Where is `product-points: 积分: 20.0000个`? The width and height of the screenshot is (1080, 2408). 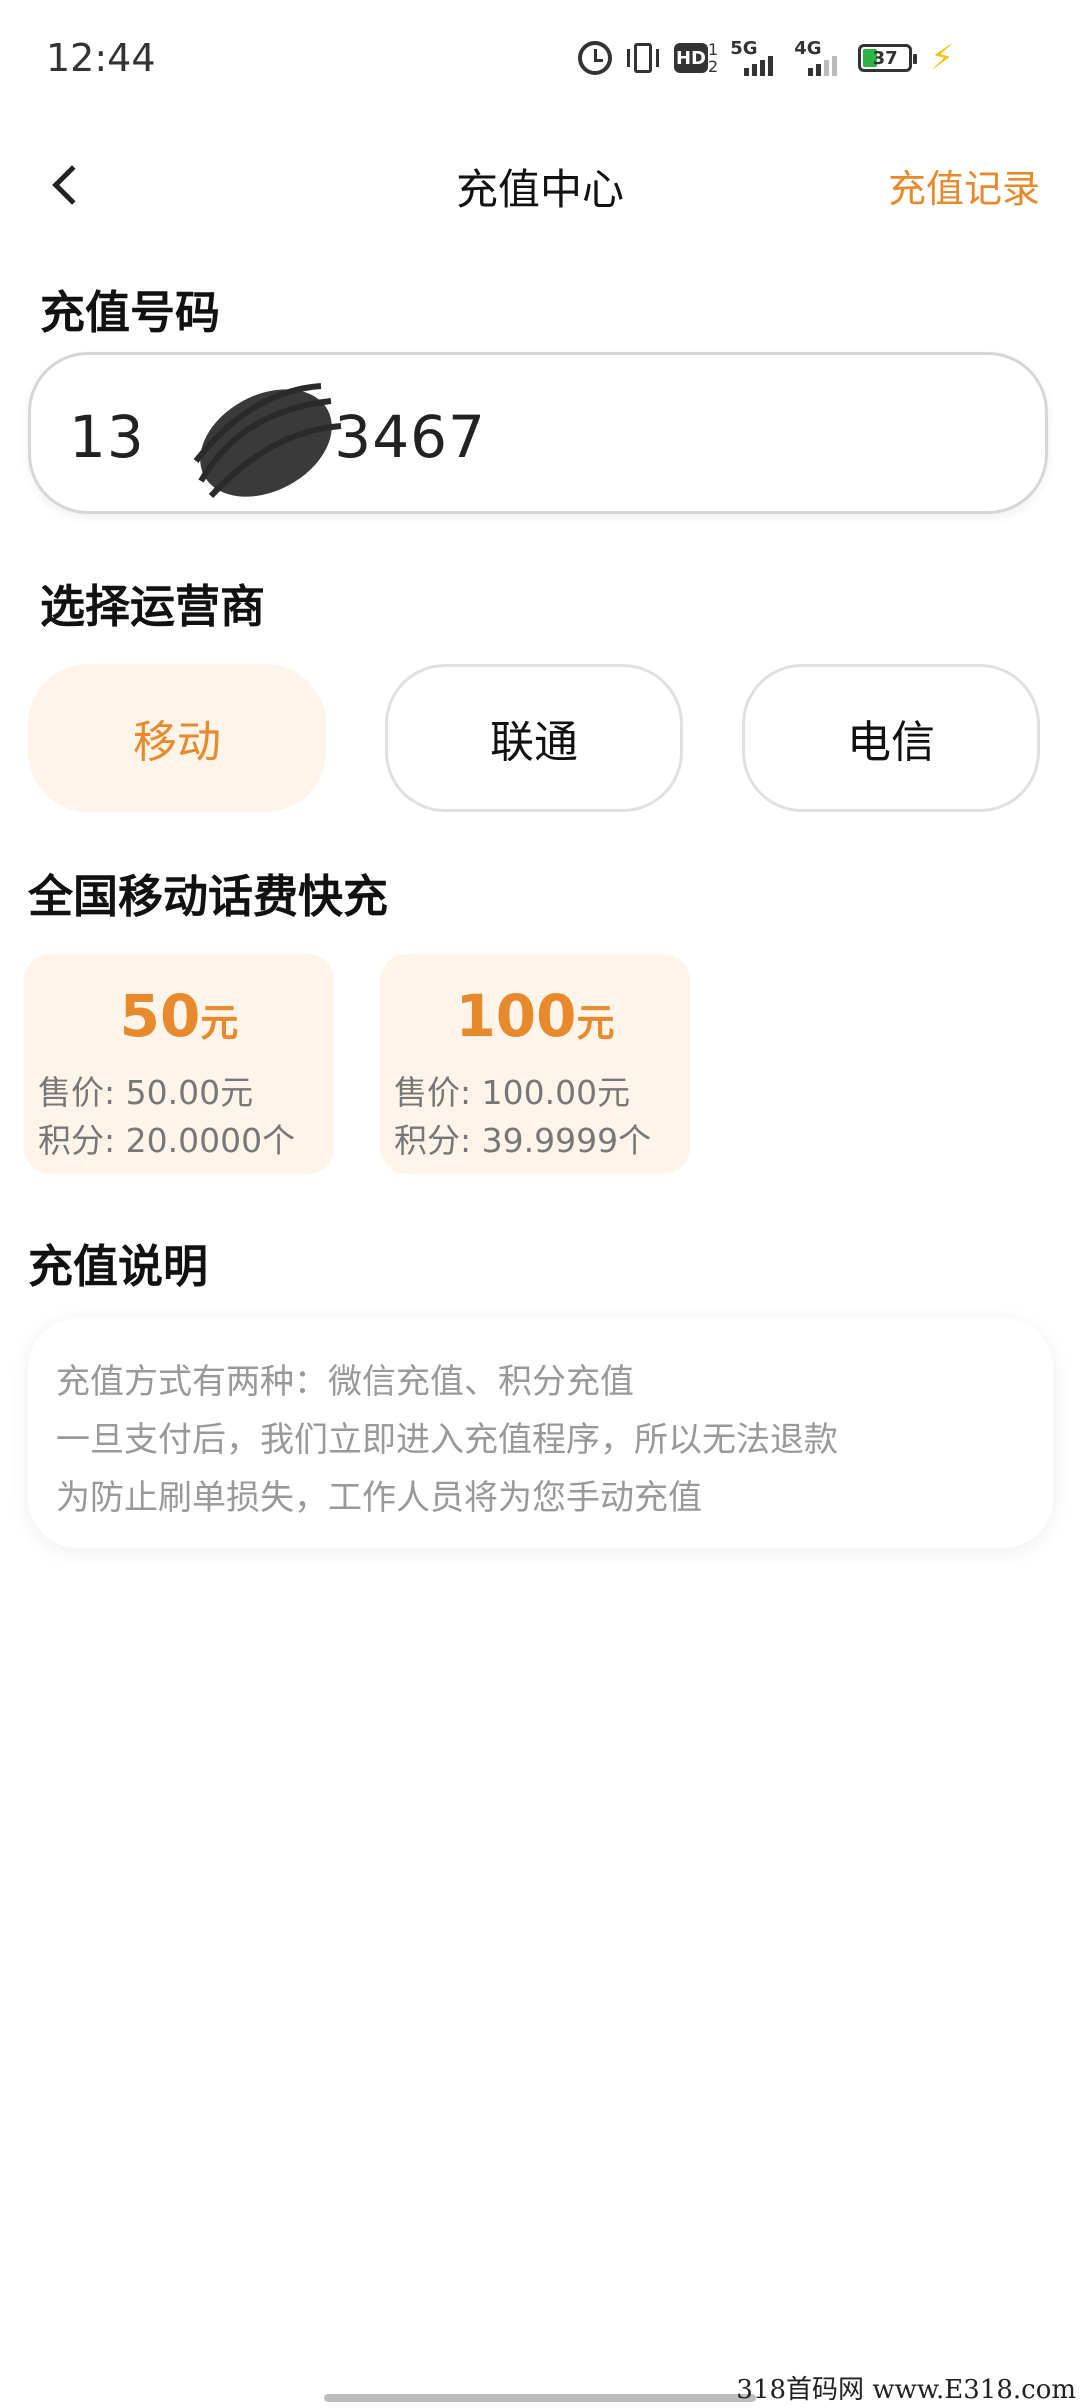
product-points: 积分: 20.0000个 is located at coordinates (167, 1140).